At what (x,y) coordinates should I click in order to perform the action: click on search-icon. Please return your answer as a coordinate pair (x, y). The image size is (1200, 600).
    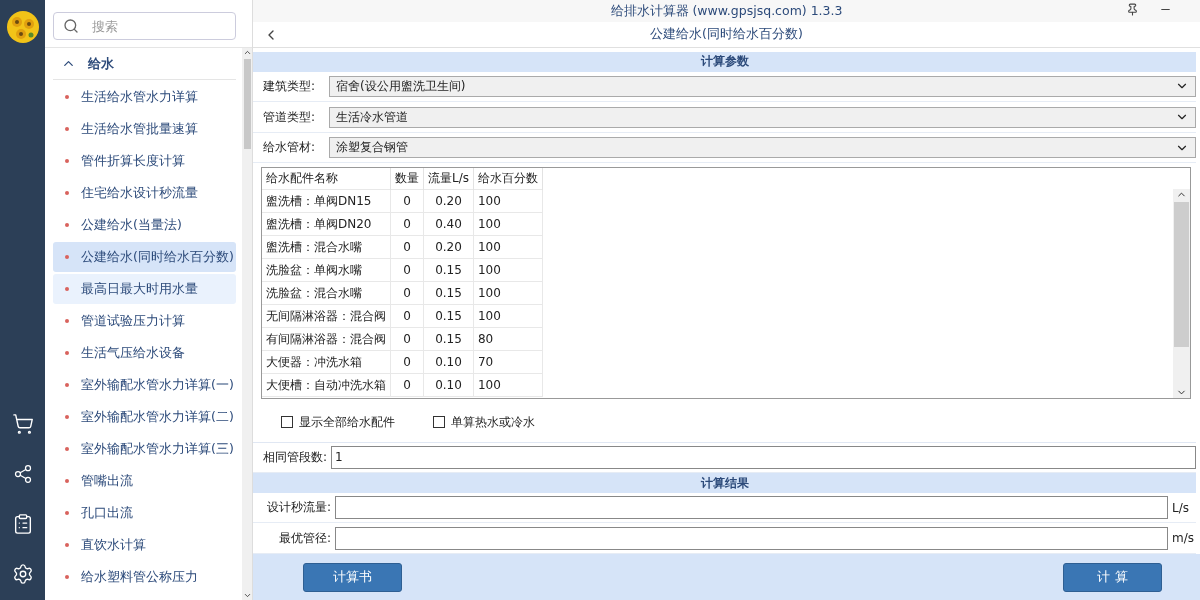
    Looking at the image, I should click on (71, 26).